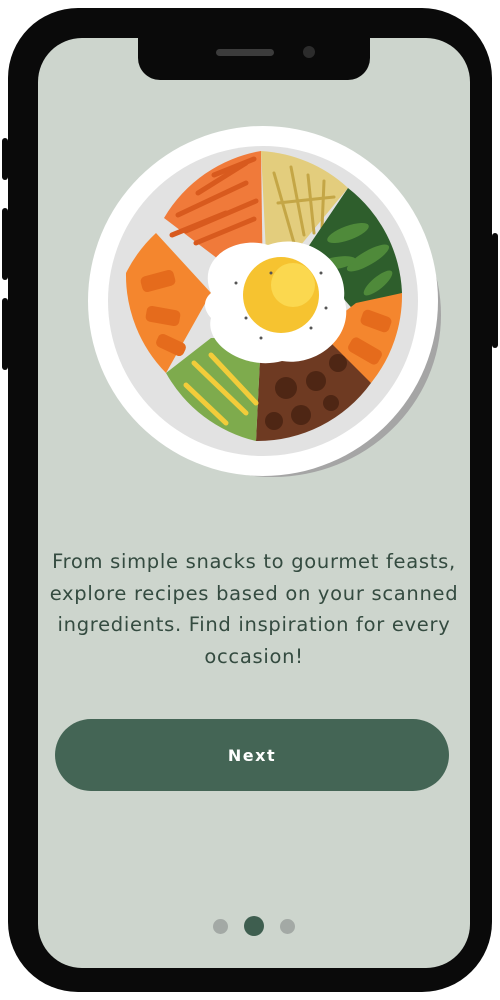  I want to click on phone-notch, so click(254, 59).